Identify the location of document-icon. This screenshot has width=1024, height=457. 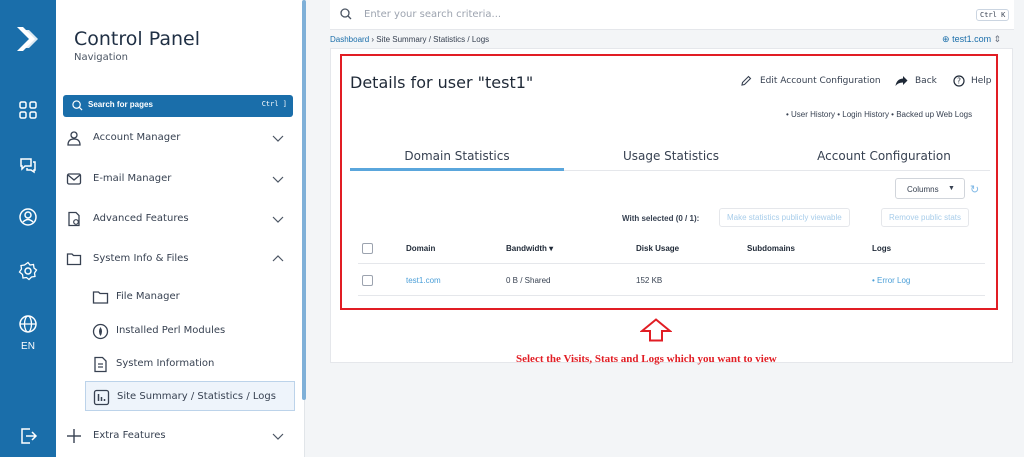
(100, 364).